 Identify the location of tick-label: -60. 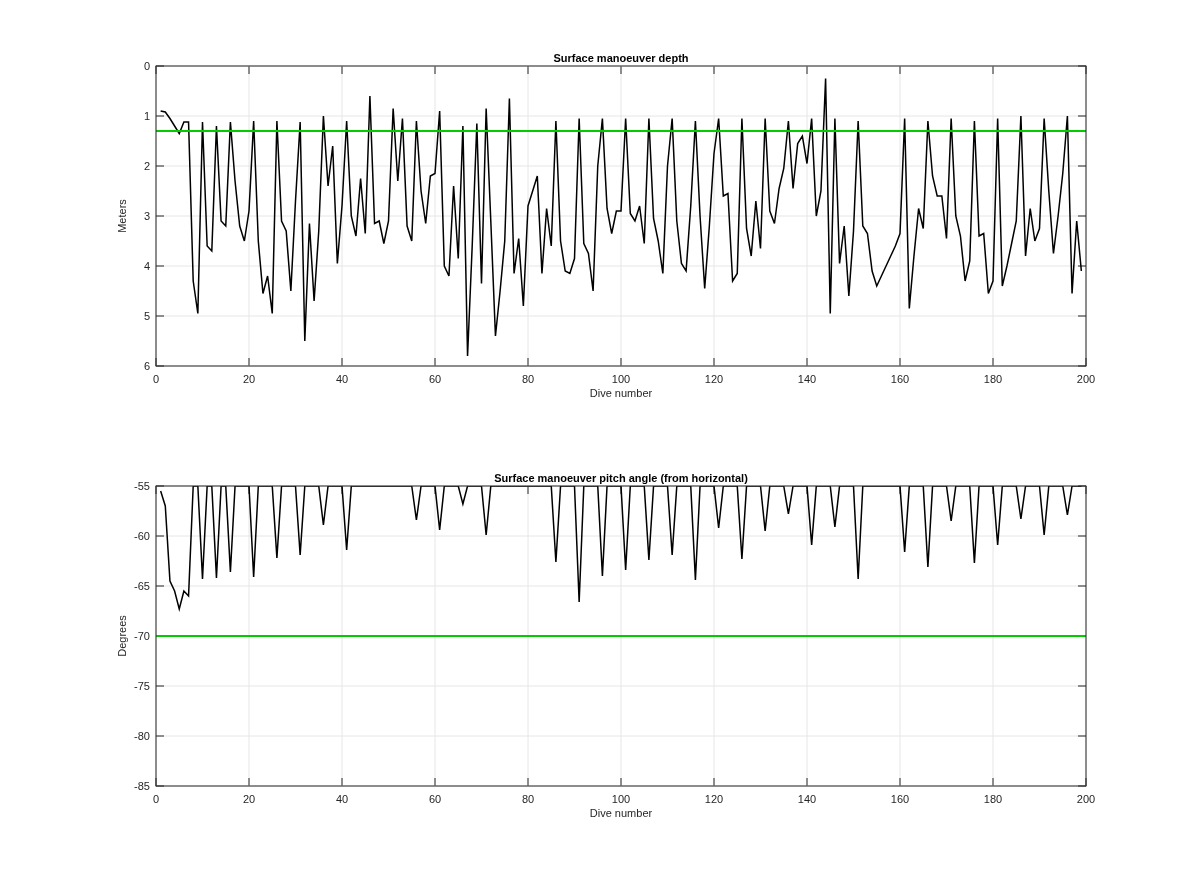
(142, 536).